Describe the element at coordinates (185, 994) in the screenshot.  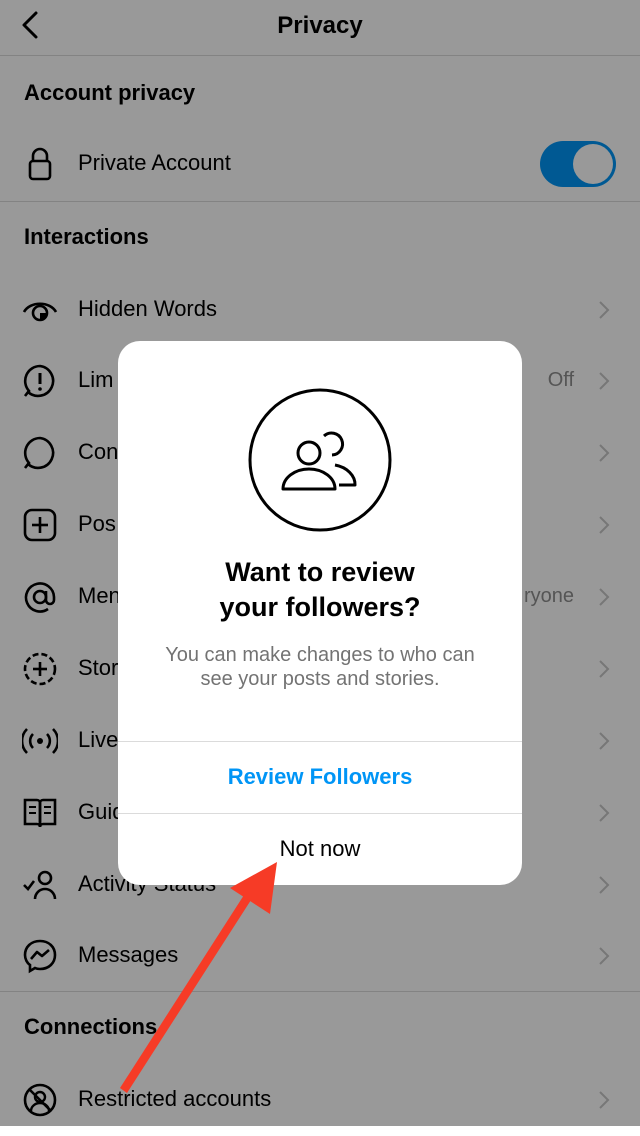
I see `arrow-shaft` at that location.